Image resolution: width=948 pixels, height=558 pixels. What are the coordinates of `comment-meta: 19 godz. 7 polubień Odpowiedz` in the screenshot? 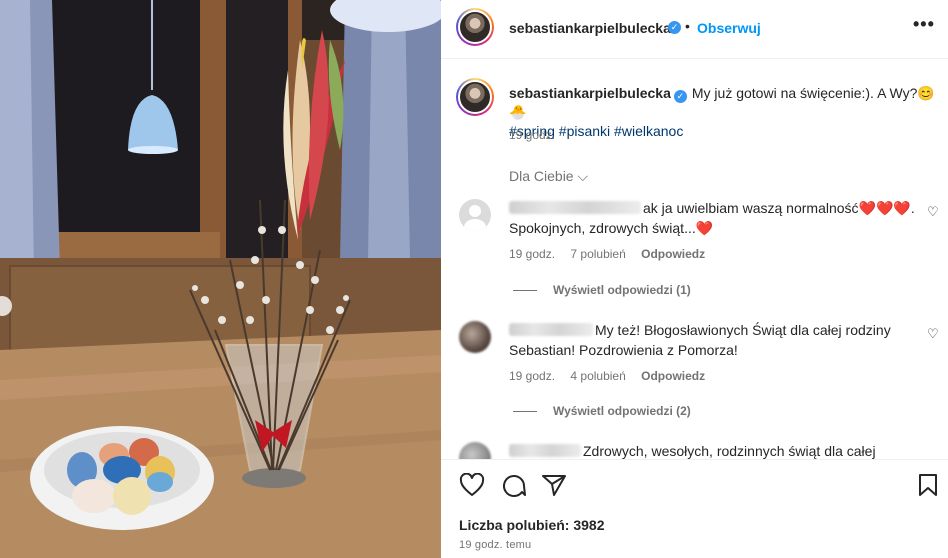 It's located at (613, 254).